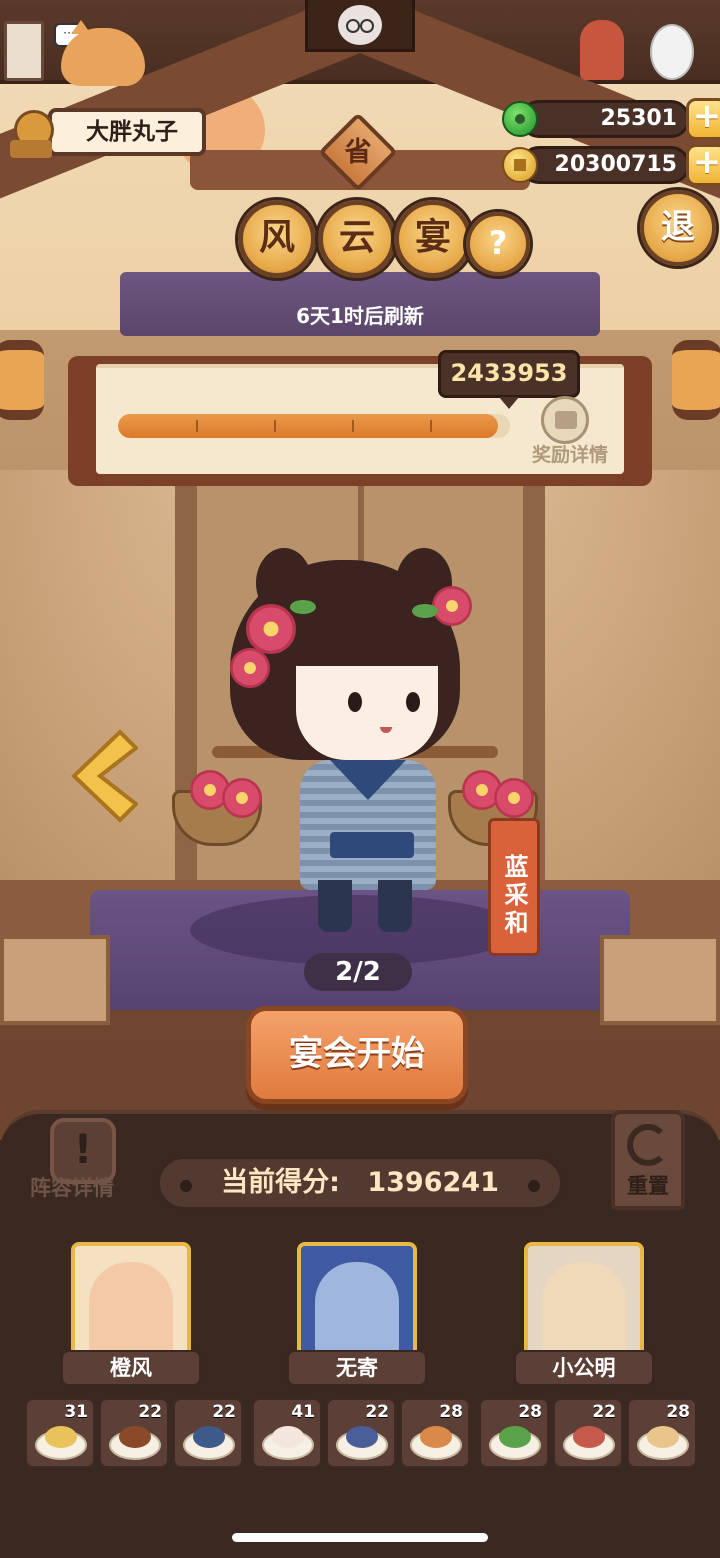 Image resolution: width=720 pixels, height=1558 pixels. What do you see at coordinates (509, 379) in the screenshot?
I see `target-score-bubble: 2433953` at bounding box center [509, 379].